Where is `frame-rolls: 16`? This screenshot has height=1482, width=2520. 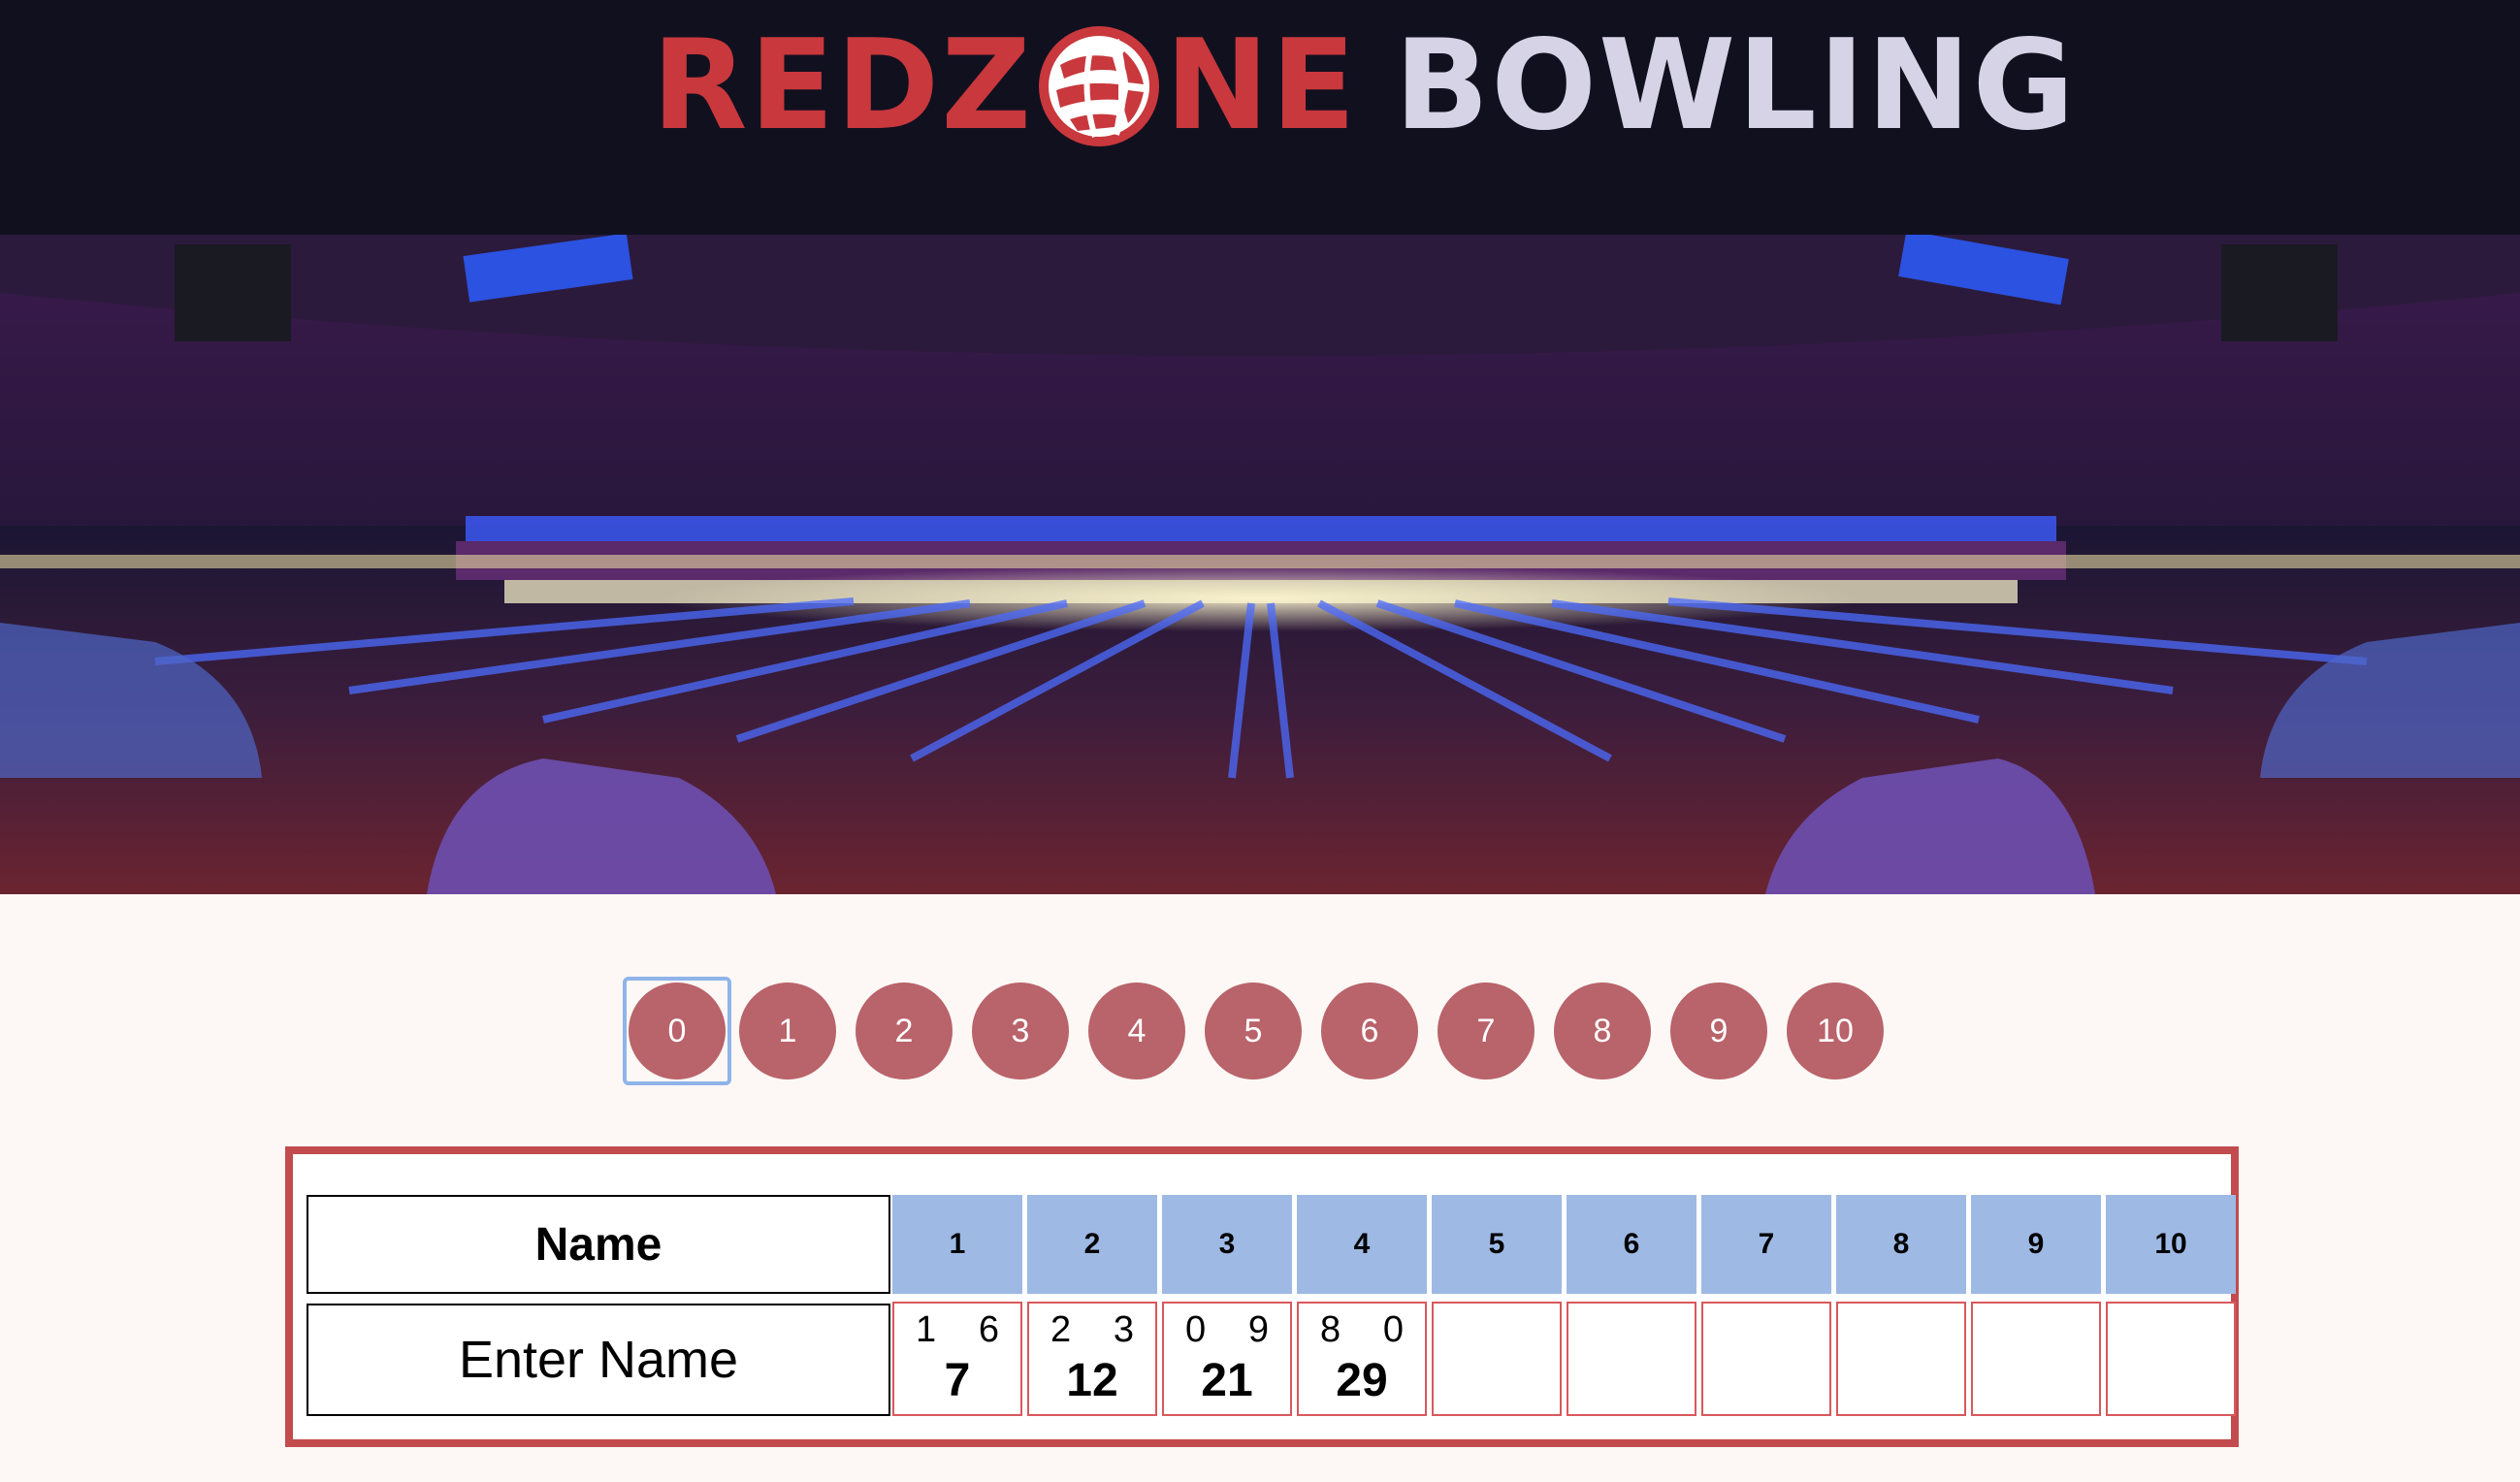 frame-rolls: 16 is located at coordinates (957, 1330).